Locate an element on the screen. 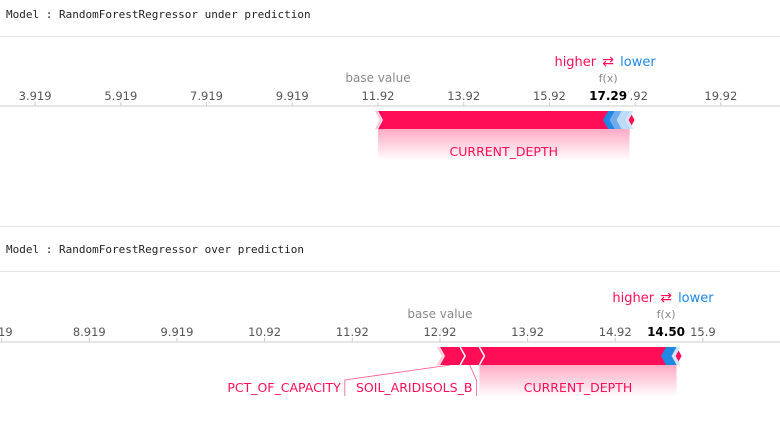 This screenshot has height=424, width=780. tick-label: 10.92 is located at coordinates (264, 332).